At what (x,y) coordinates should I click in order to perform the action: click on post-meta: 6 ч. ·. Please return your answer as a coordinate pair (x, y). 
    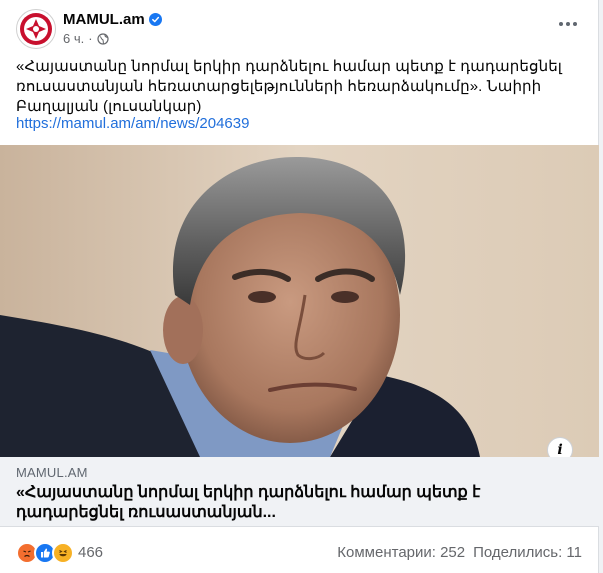
    Looking at the image, I should click on (86, 38).